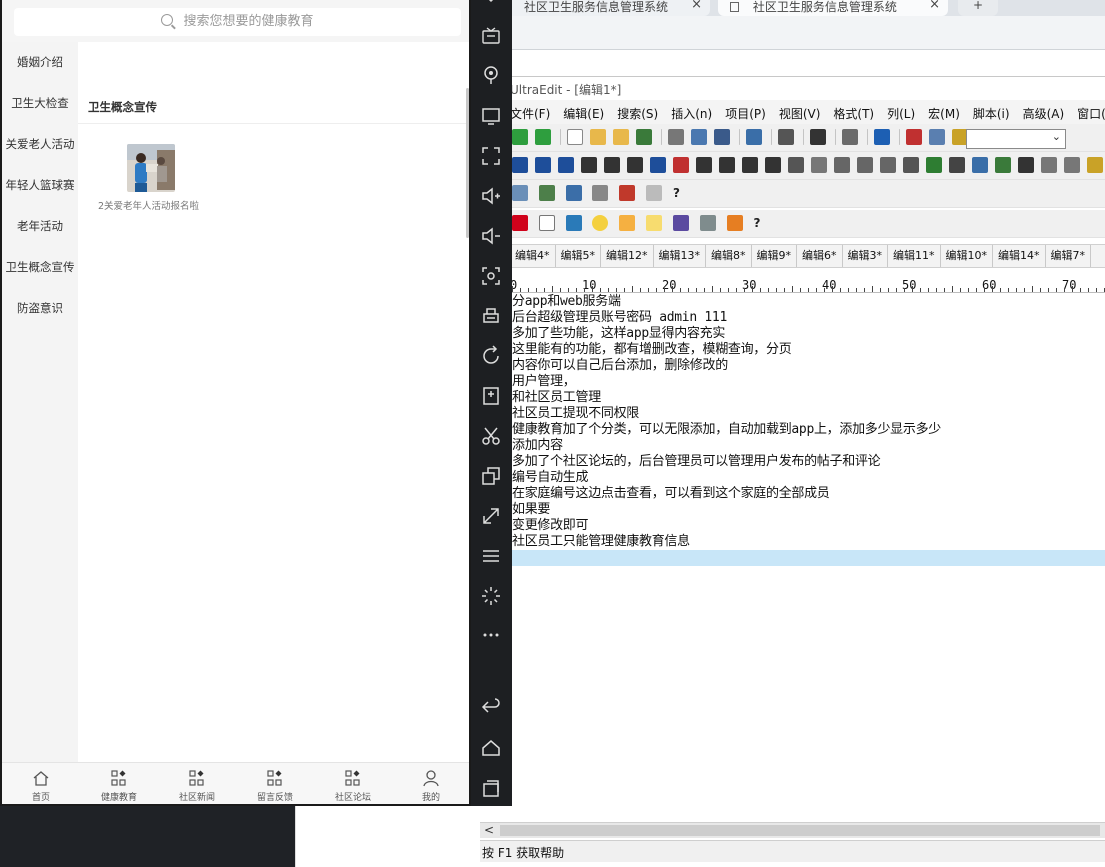  I want to click on document-tab: 编辑3*, so click(865, 256).